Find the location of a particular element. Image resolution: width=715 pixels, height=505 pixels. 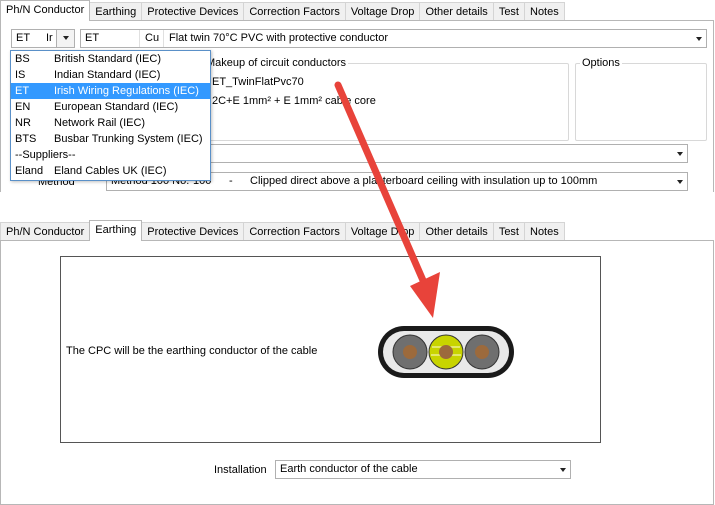

item-code: IS is located at coordinates (20, 75).